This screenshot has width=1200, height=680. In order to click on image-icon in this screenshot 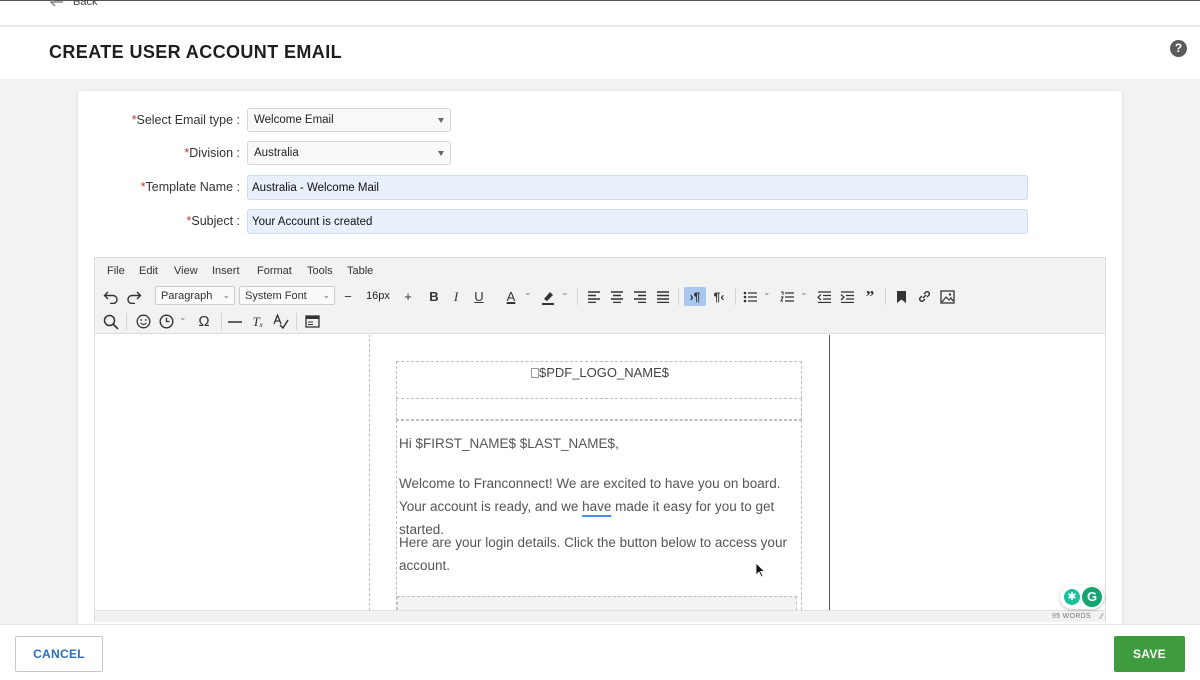, I will do `click(947, 296)`.